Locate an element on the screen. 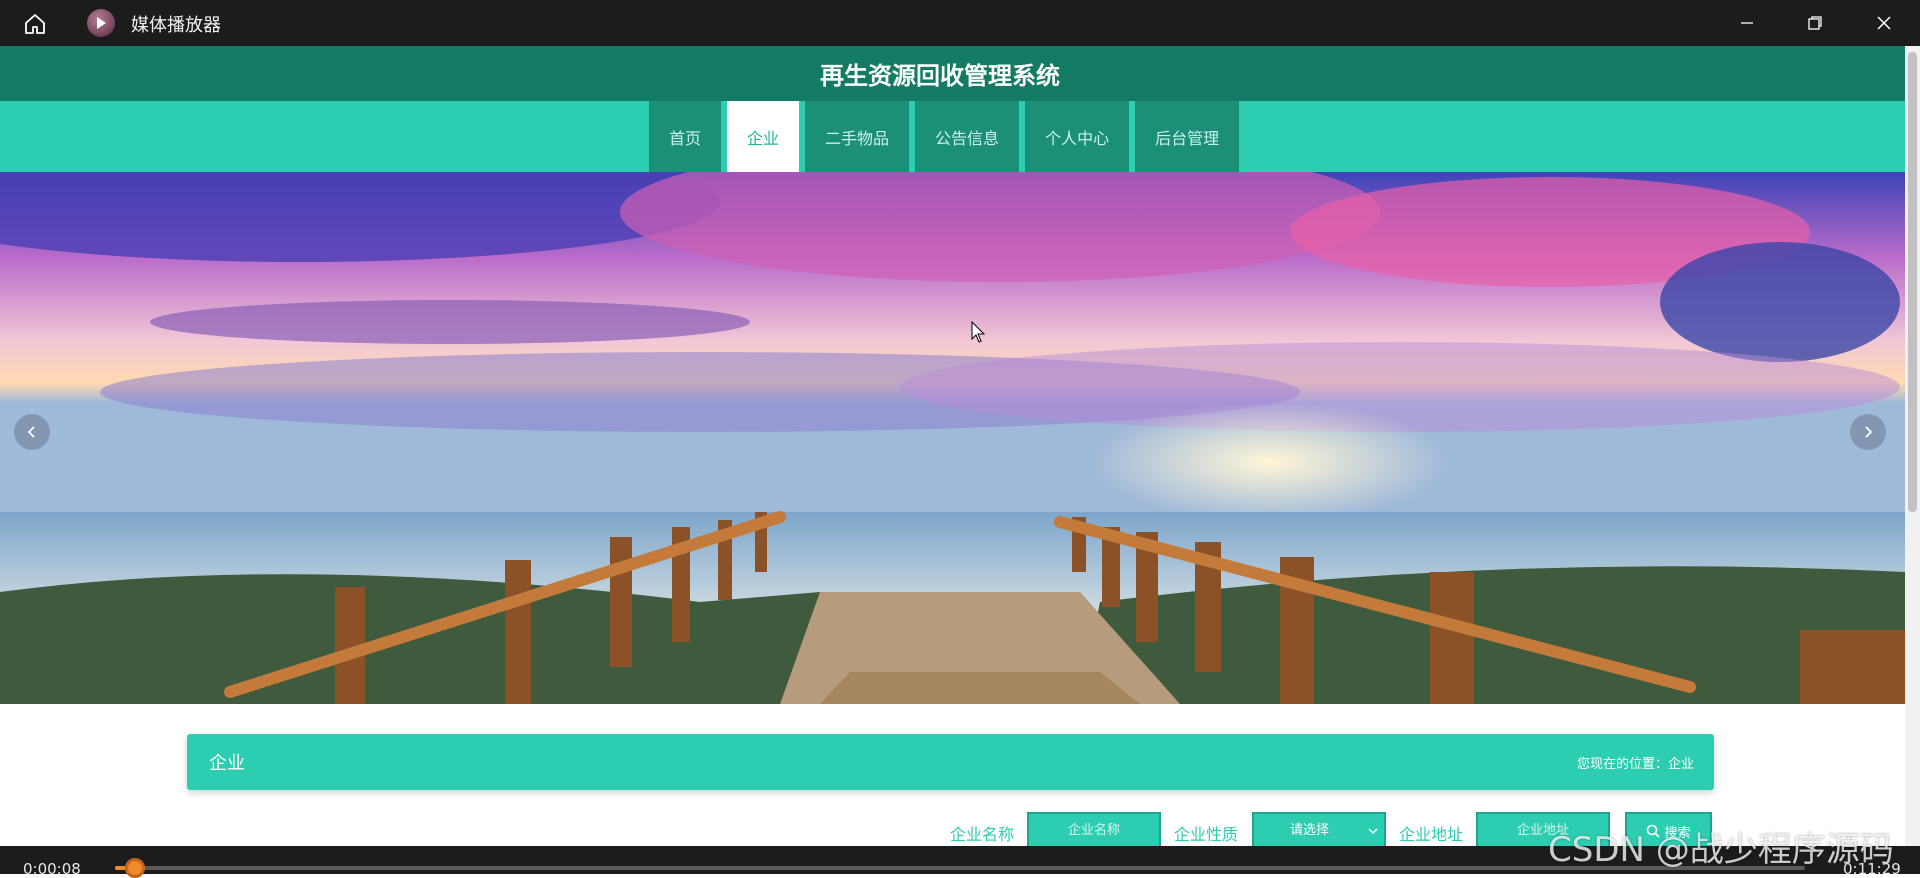 The image size is (1920, 878). chevron-down-icon is located at coordinates (1373, 831).